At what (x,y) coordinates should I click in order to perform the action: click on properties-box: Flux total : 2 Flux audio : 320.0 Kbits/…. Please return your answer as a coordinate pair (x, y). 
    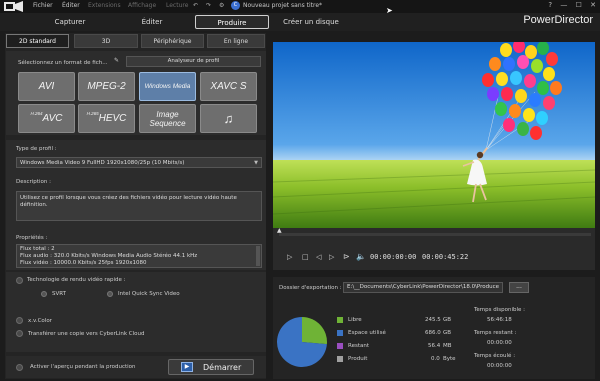
    Looking at the image, I should click on (139, 256).